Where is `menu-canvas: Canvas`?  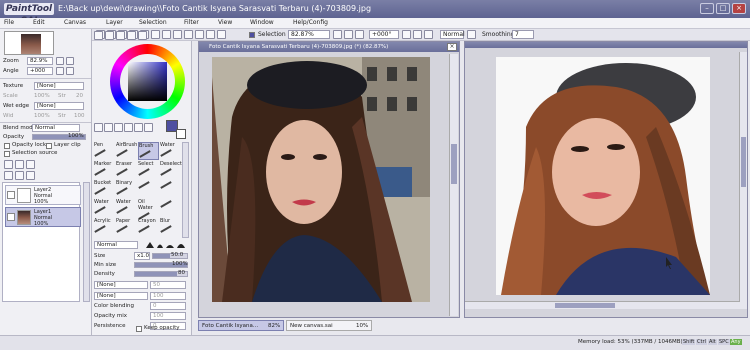
menu-canvas: Canvas is located at coordinates (75, 22).